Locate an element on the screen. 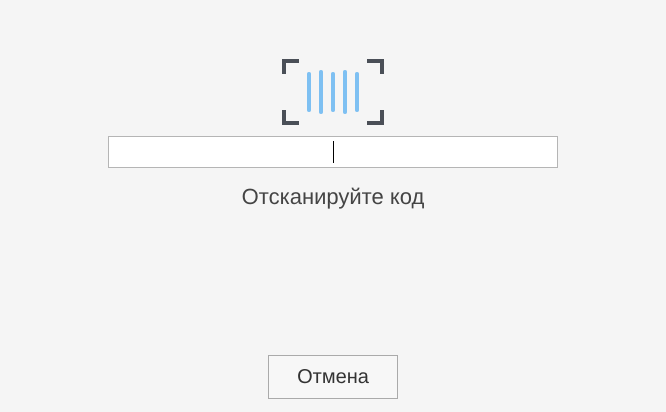  cancel-button: Отмена is located at coordinates (333, 377).